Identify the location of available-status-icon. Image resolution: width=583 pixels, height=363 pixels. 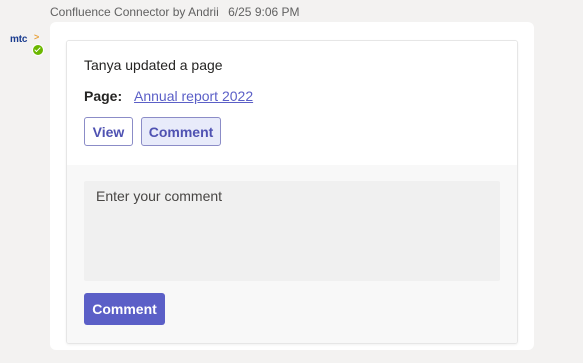
(38, 50).